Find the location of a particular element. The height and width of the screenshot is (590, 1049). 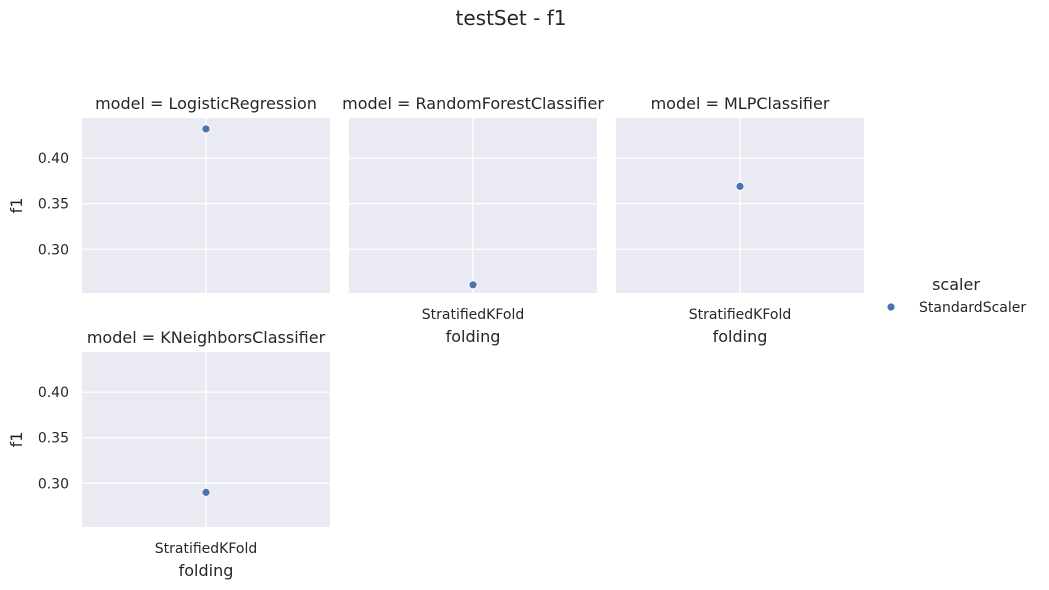

legend-entries: StandardScaler is located at coordinates (956, 308).